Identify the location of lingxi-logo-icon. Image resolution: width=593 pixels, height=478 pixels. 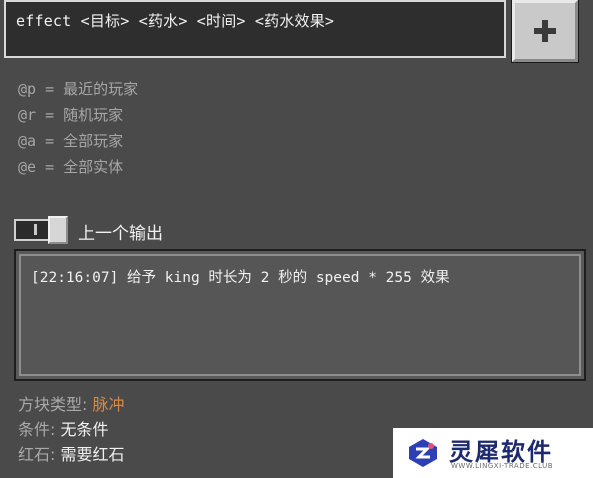
(423, 453).